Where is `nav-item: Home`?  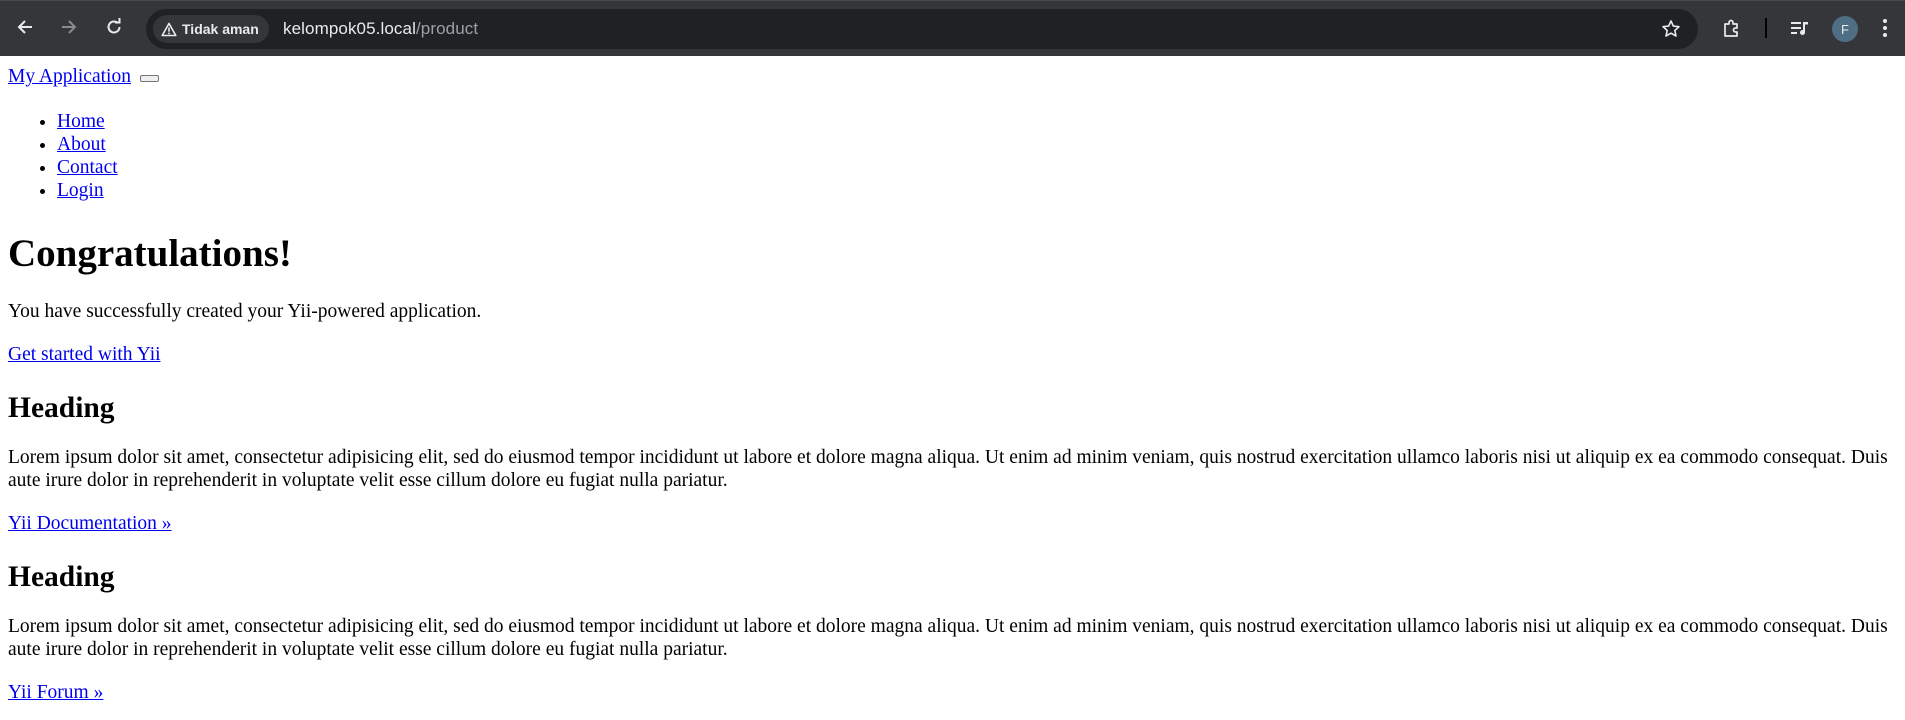
nav-item: Home is located at coordinates (977, 121).